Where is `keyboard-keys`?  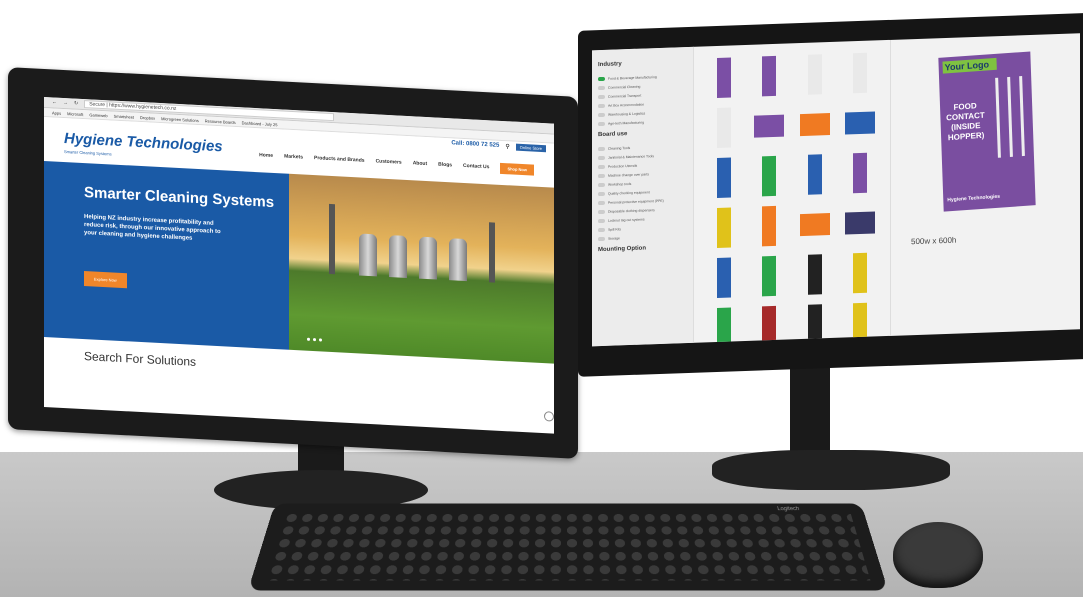 keyboard-keys is located at coordinates (568, 546).